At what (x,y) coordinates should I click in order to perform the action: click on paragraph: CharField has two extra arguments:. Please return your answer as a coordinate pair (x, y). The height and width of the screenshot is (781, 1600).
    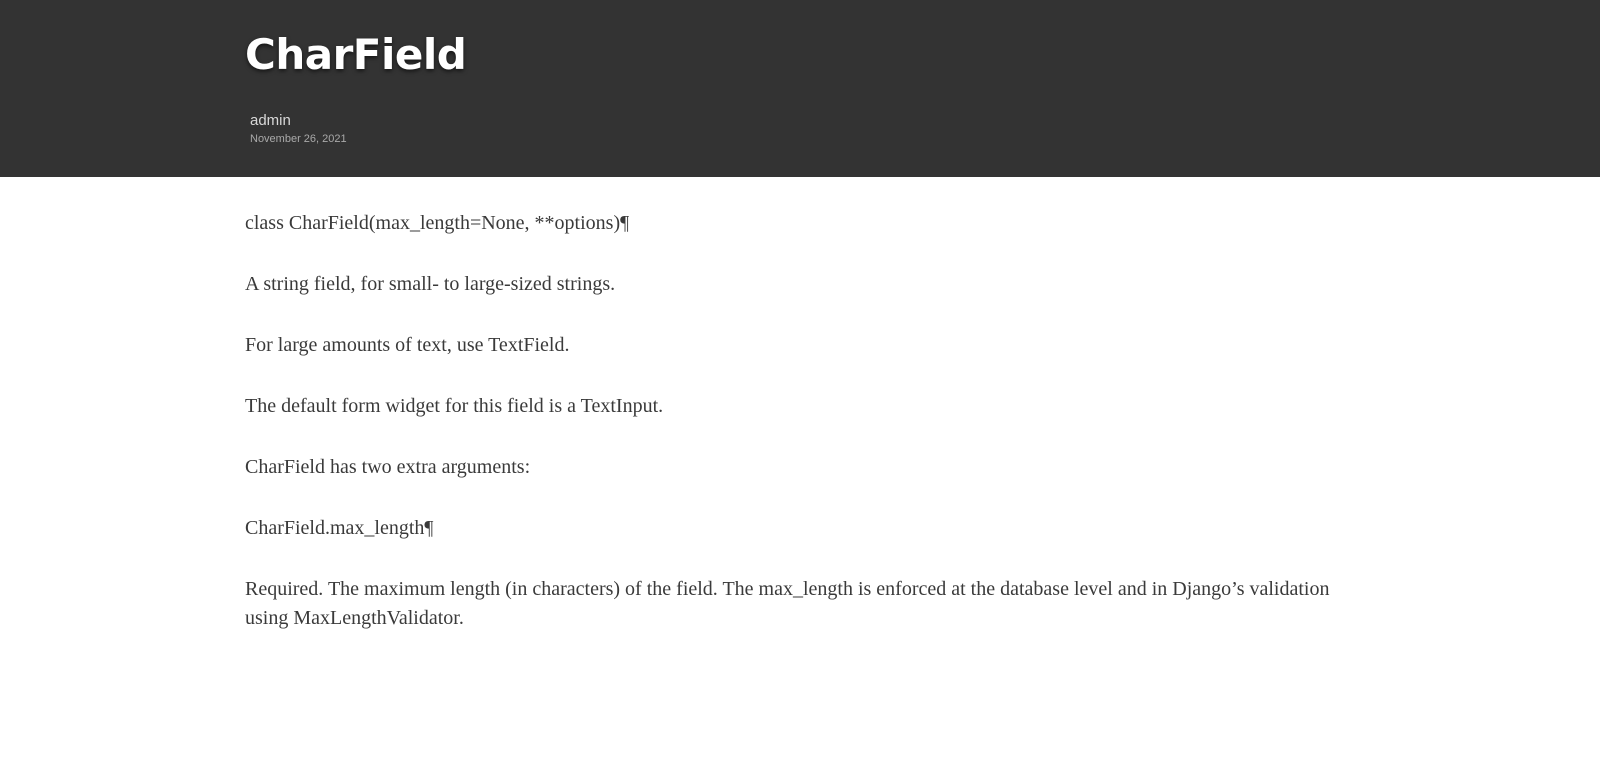
    Looking at the image, I should click on (388, 467).